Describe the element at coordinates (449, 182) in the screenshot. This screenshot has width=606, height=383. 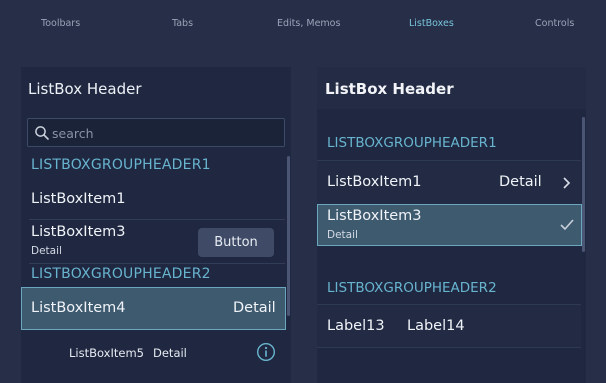
I see `list-item-1: ListBoxItem1 Detail` at that location.